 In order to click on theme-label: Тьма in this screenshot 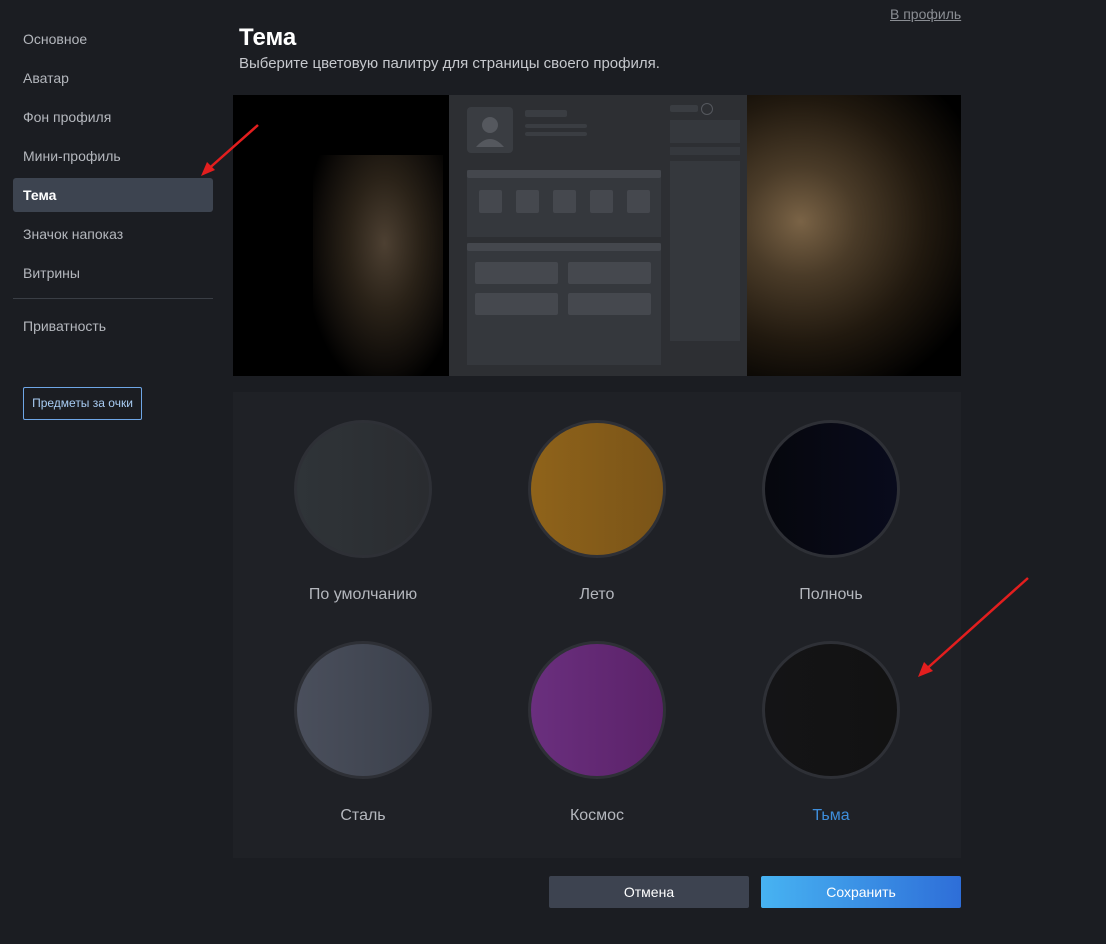, I will do `click(831, 815)`.